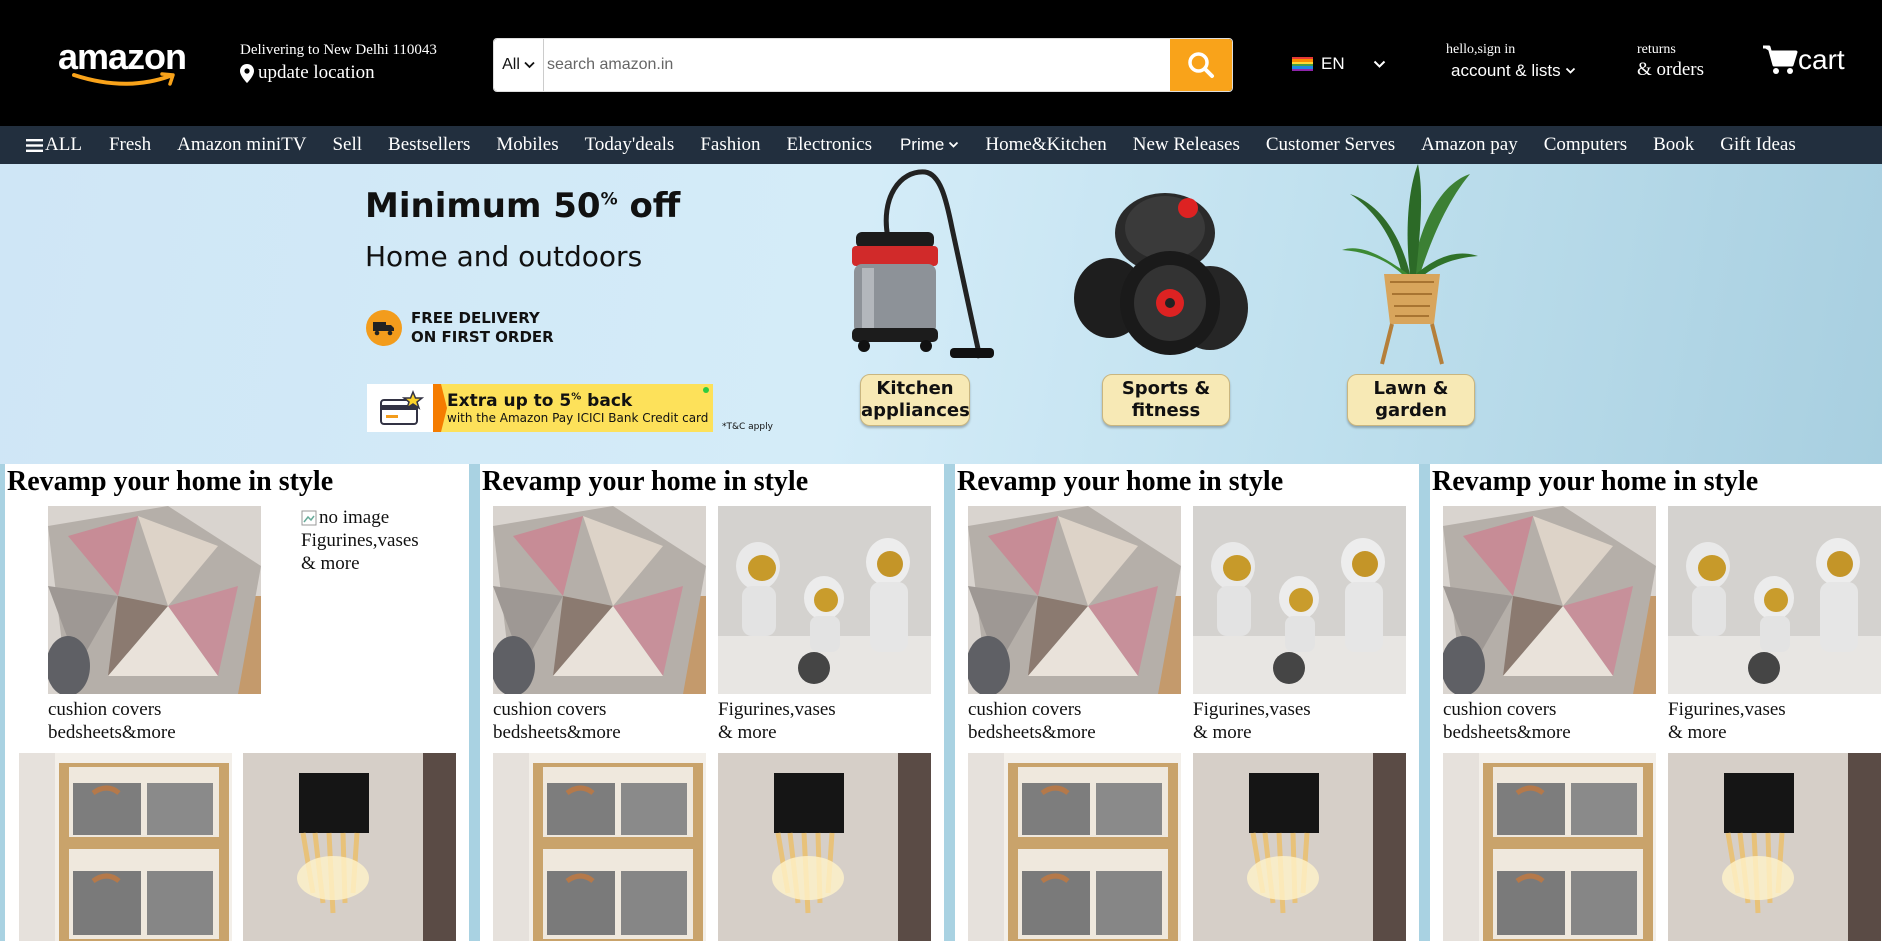  I want to click on nav-item-new-releases: New Releases, so click(1186, 145).